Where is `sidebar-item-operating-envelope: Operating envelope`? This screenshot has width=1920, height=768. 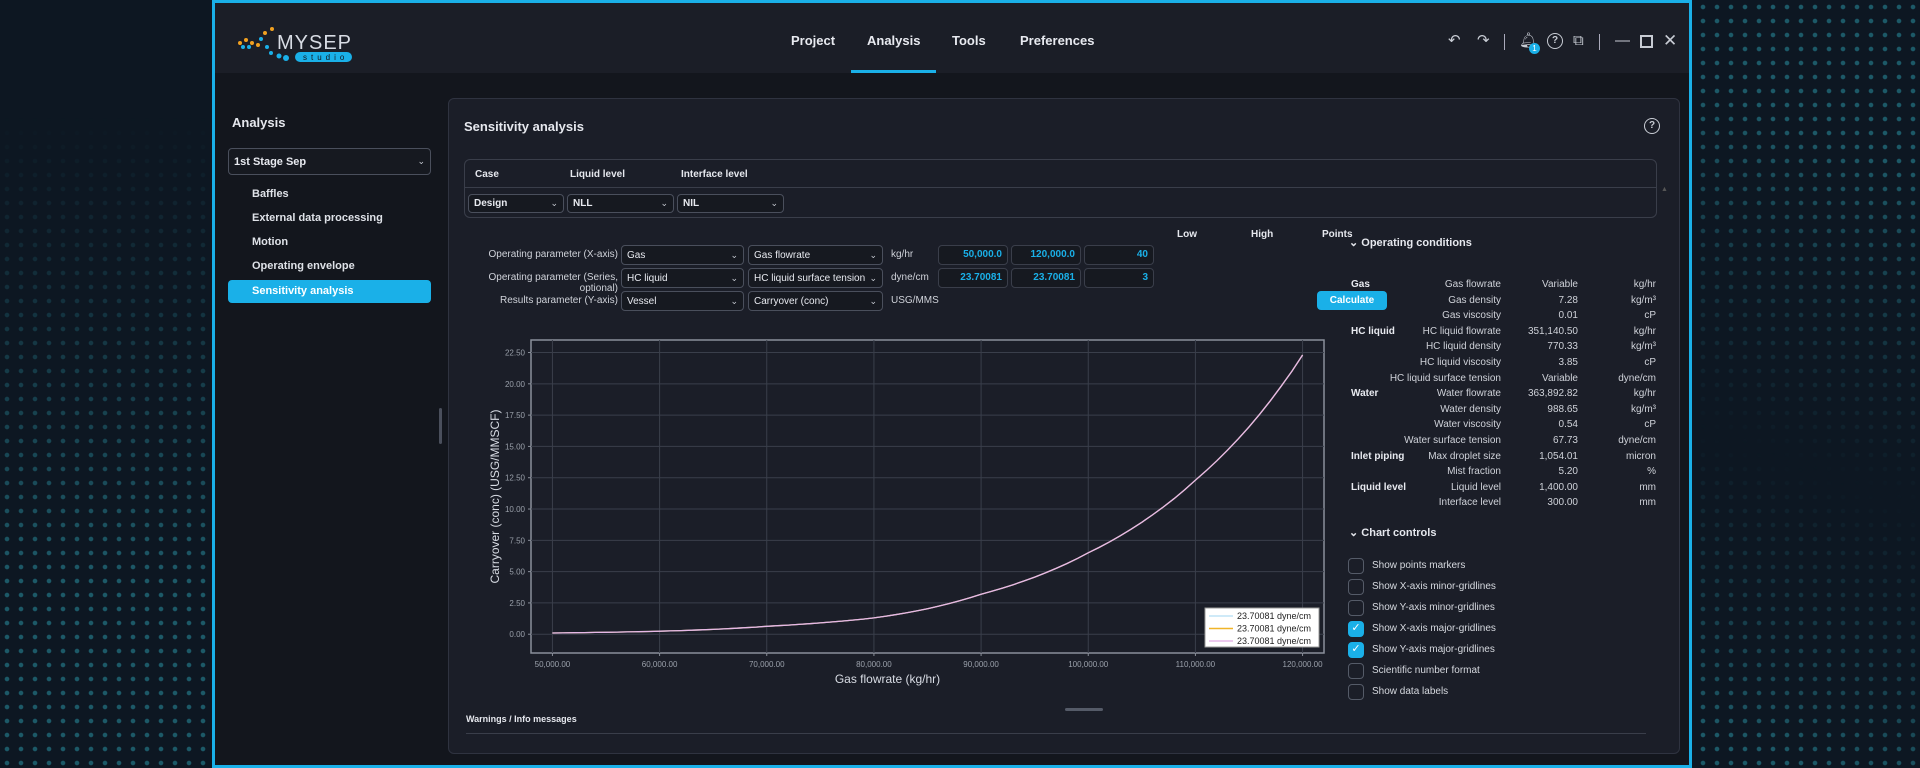
sidebar-item-operating-envelope: Operating envelope is located at coordinates (303, 266).